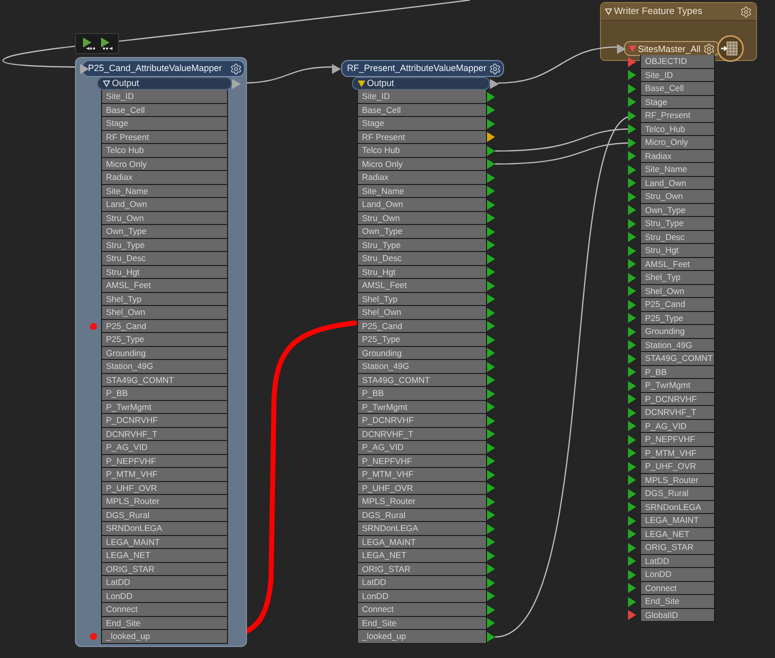 Image resolution: width=775 pixels, height=658 pixels. Describe the element at coordinates (422, 569) in the screenshot. I see `attribute-cell: ORIG_STAR` at that location.